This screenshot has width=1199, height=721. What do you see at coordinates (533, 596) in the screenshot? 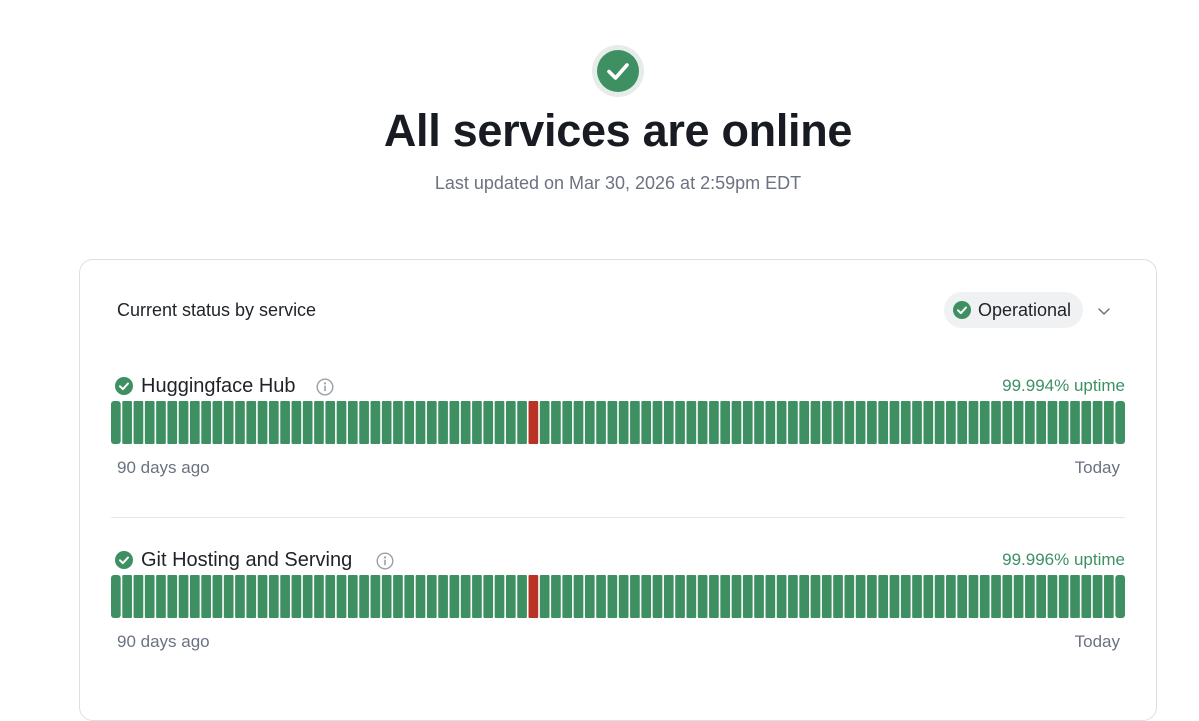
I see `uptime-day-bar-outage` at bounding box center [533, 596].